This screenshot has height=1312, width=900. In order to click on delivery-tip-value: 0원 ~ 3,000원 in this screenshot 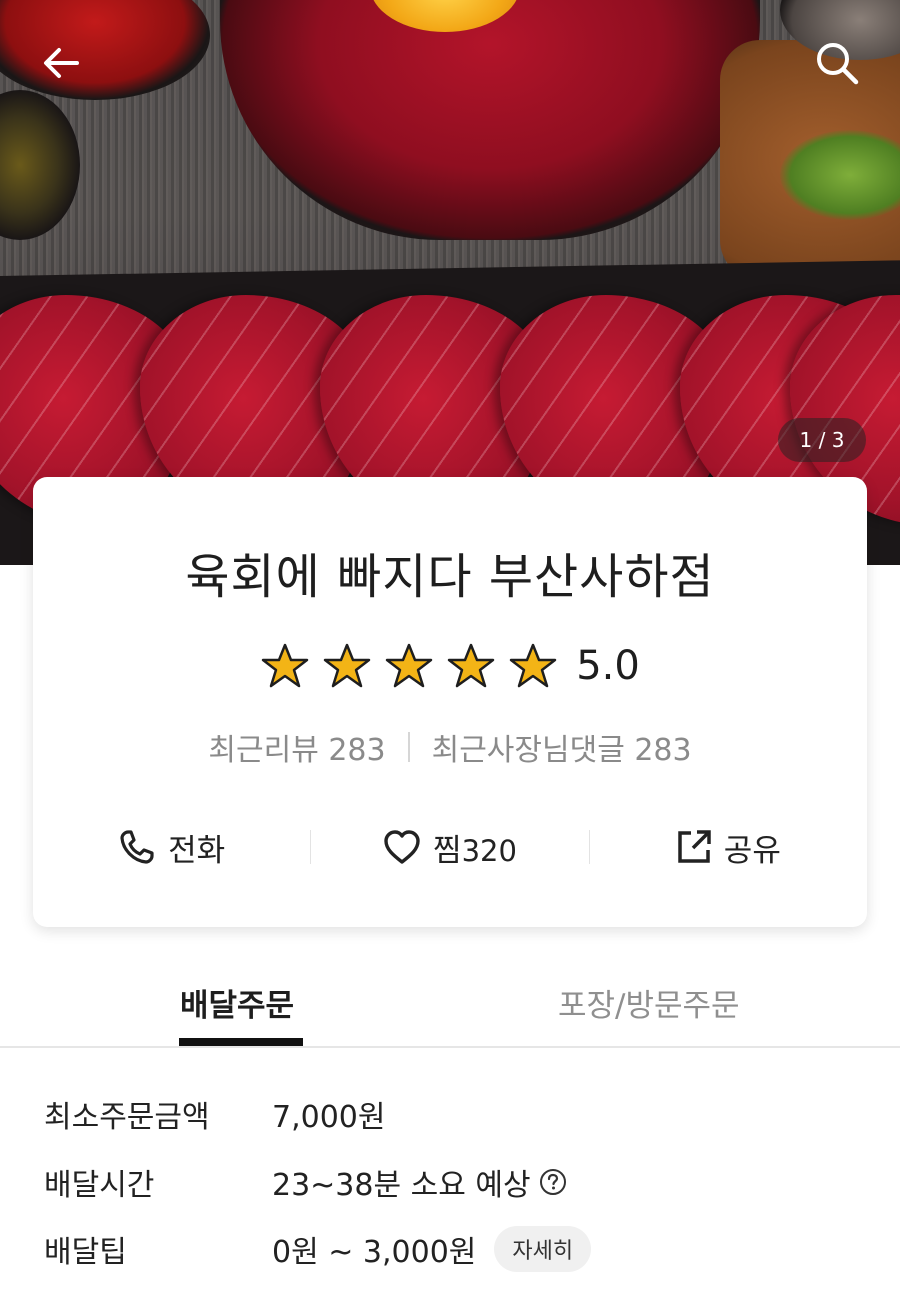, I will do `click(374, 1252)`.